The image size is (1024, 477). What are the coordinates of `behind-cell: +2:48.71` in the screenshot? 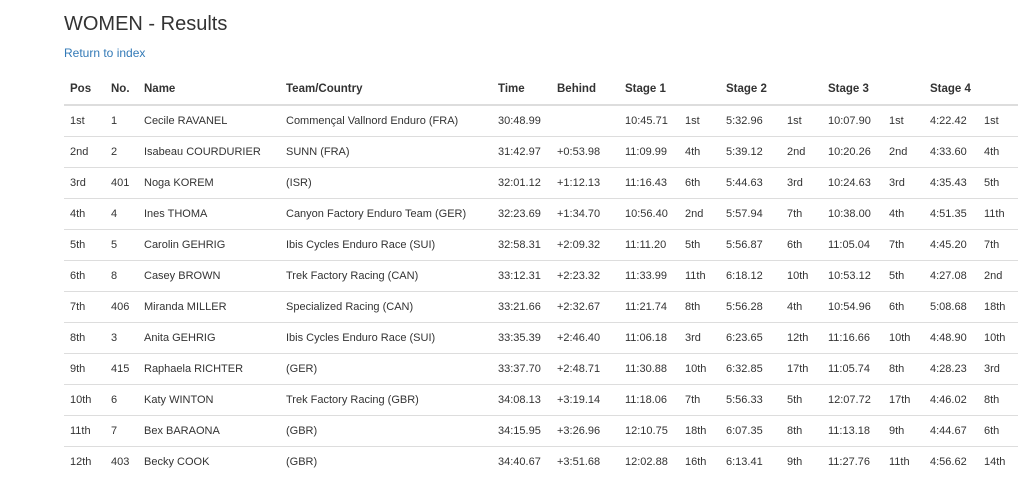 It's located at (585, 369).